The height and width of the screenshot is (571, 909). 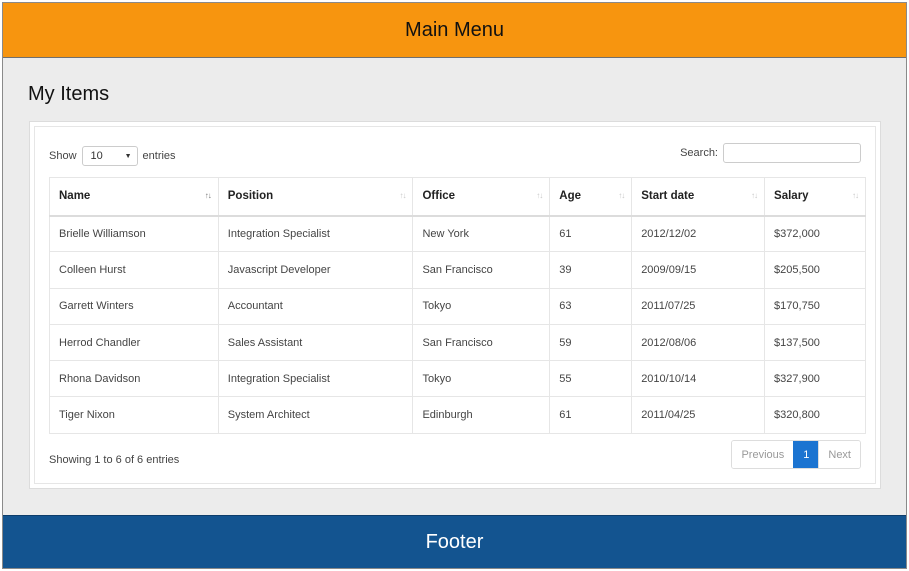 I want to click on previous-page-button: Previous, so click(x=763, y=454).